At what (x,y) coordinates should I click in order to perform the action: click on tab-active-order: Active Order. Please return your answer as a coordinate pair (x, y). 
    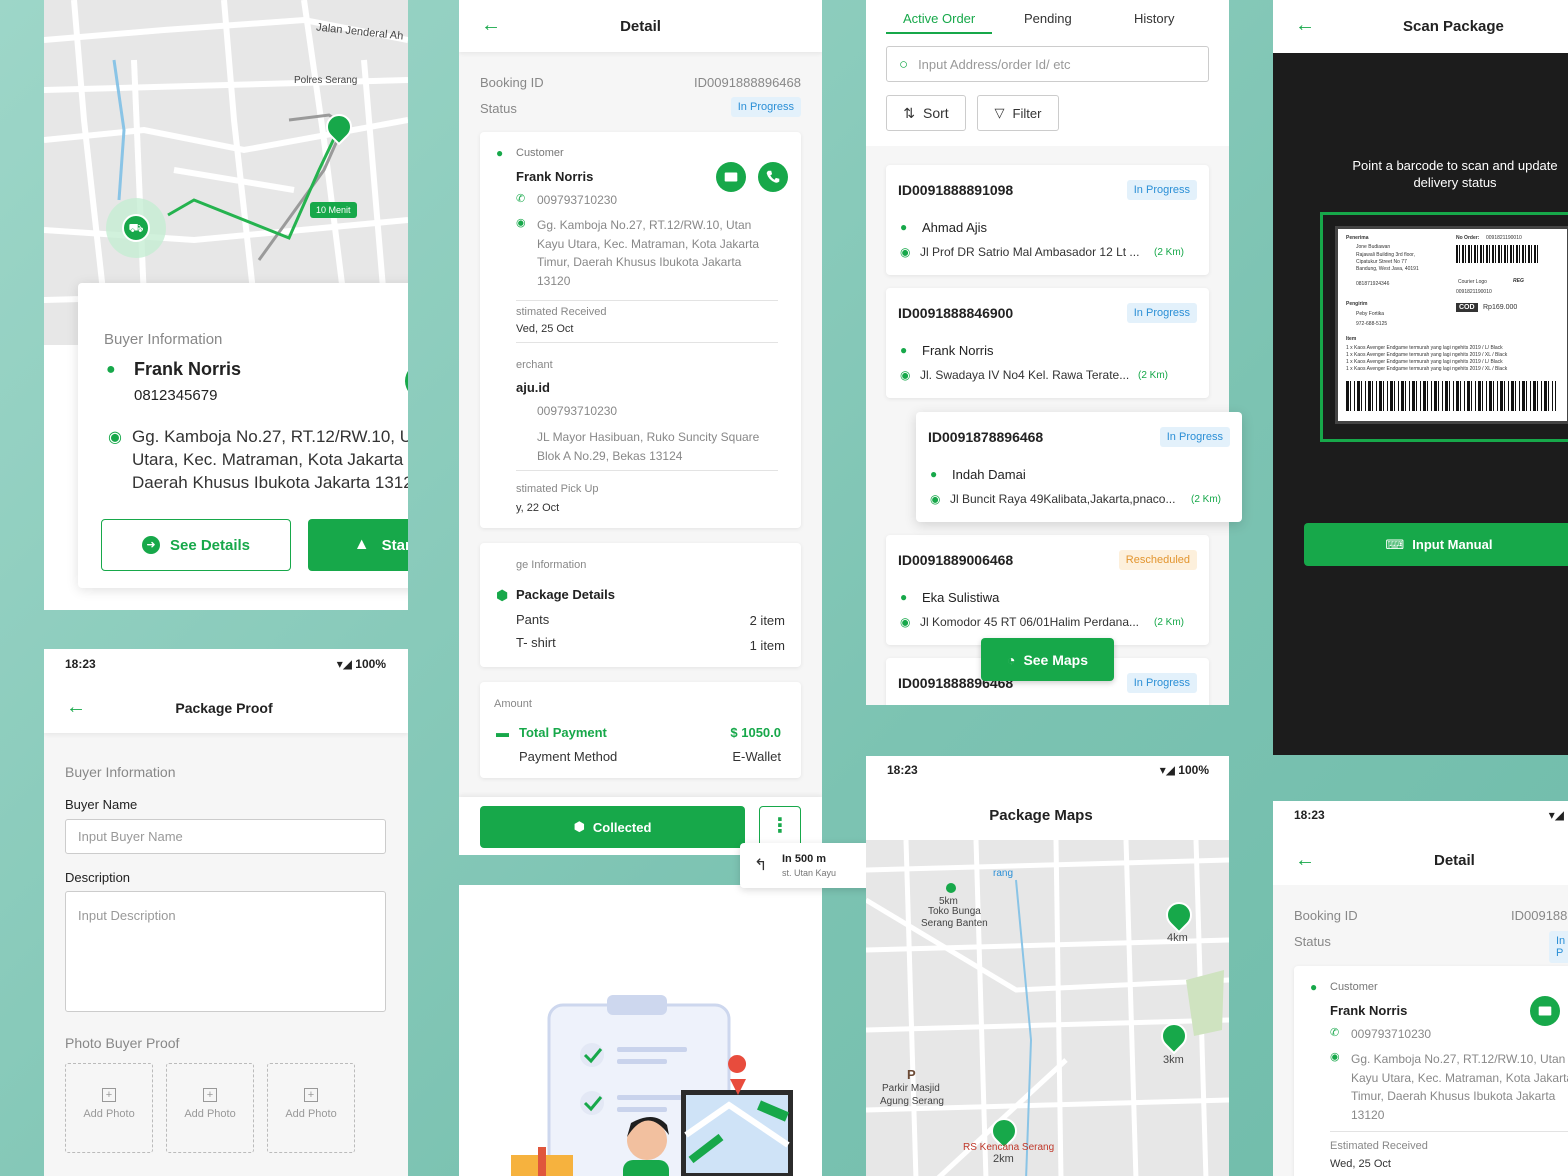
    Looking at the image, I should click on (939, 18).